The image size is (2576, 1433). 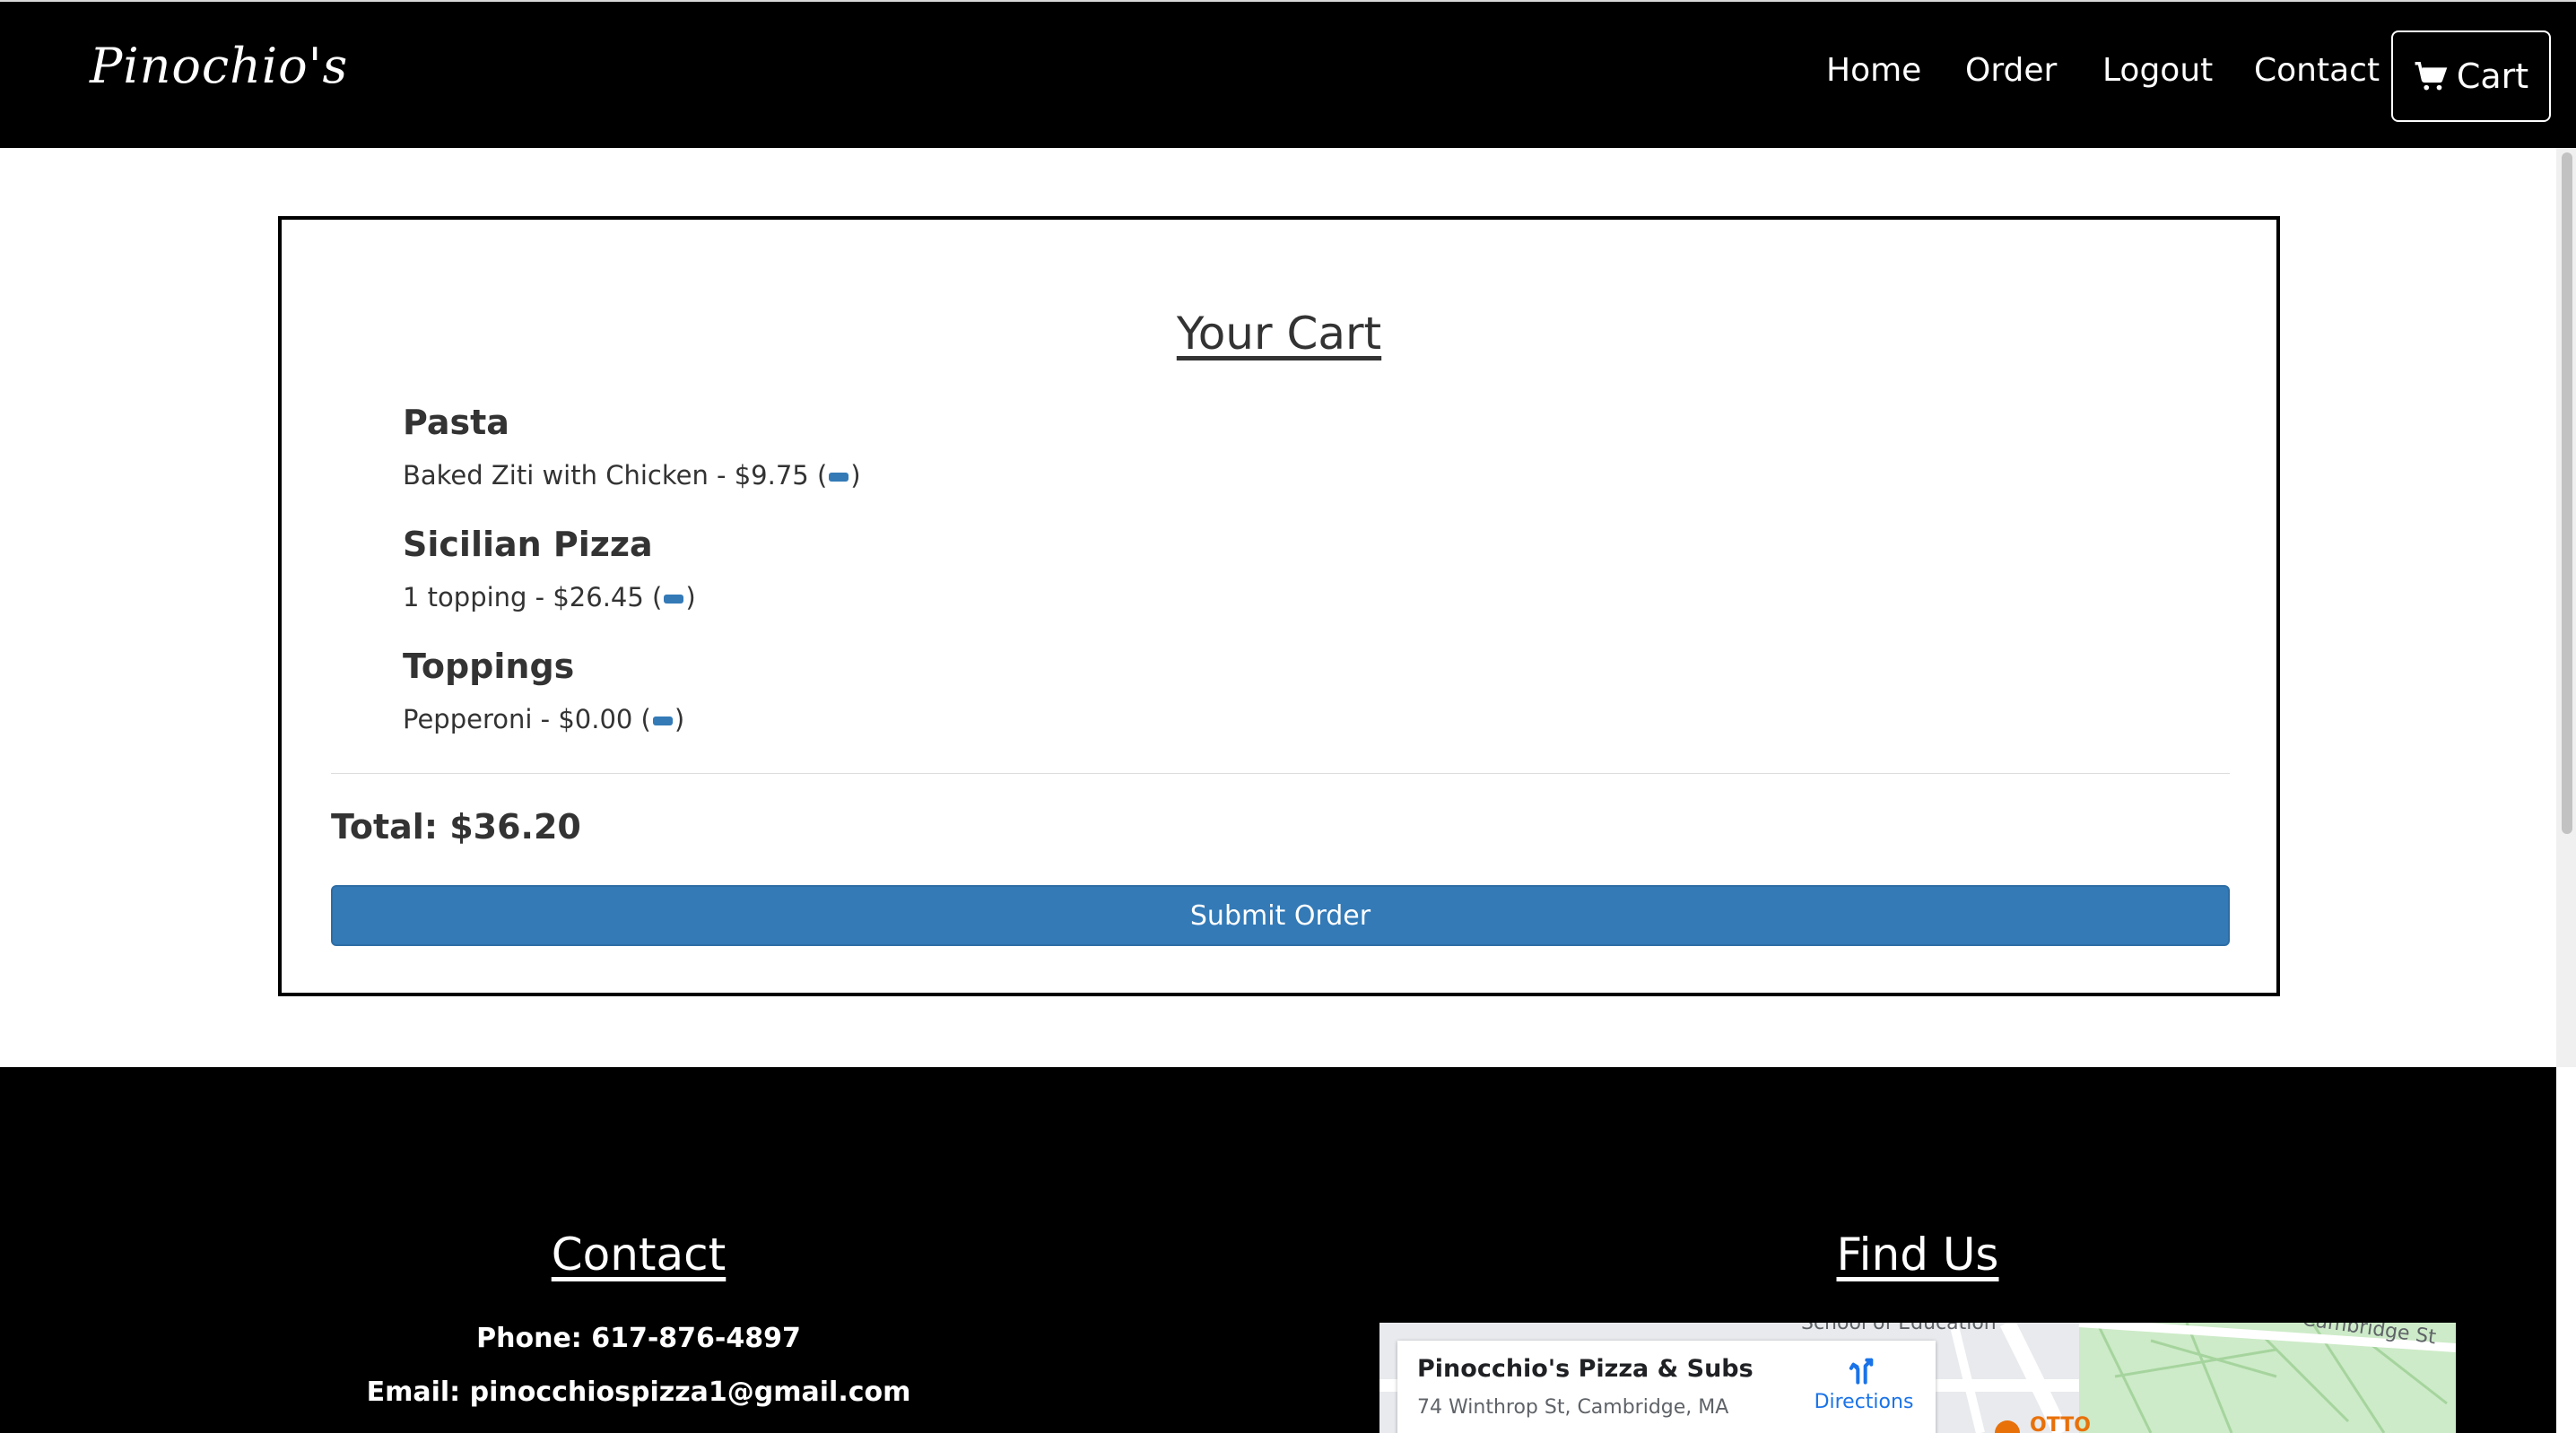 What do you see at coordinates (2567, 493) in the screenshot?
I see `scrollbar-thumb` at bounding box center [2567, 493].